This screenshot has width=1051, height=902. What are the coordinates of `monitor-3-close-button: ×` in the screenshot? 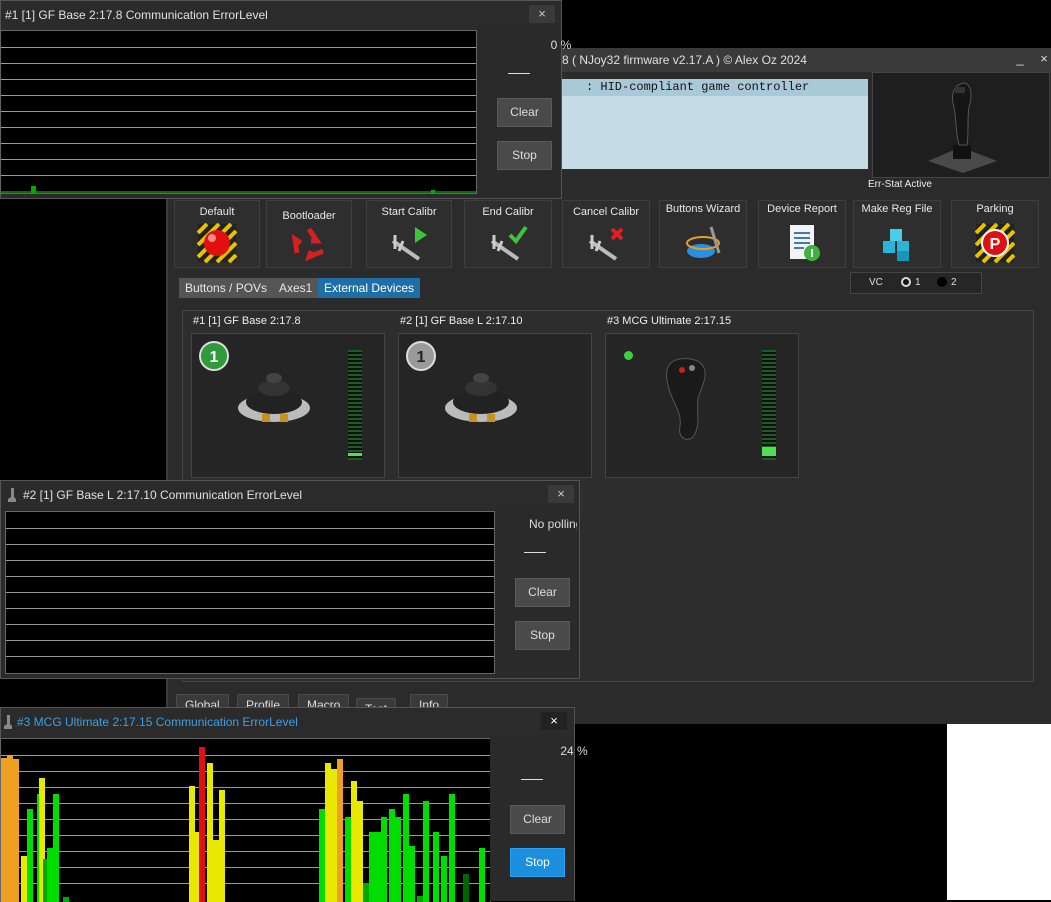 It's located at (554, 721).